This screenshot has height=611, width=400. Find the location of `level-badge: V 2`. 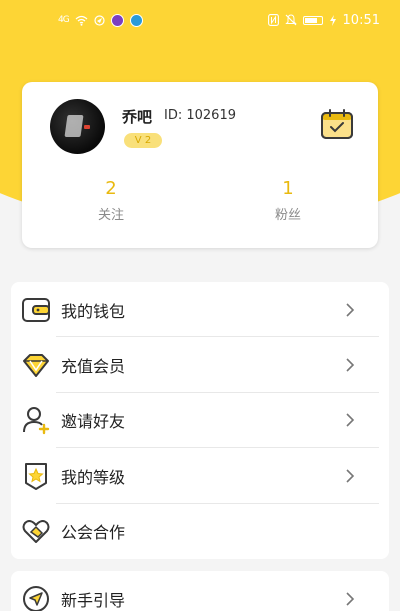

level-badge: V 2 is located at coordinates (143, 140).